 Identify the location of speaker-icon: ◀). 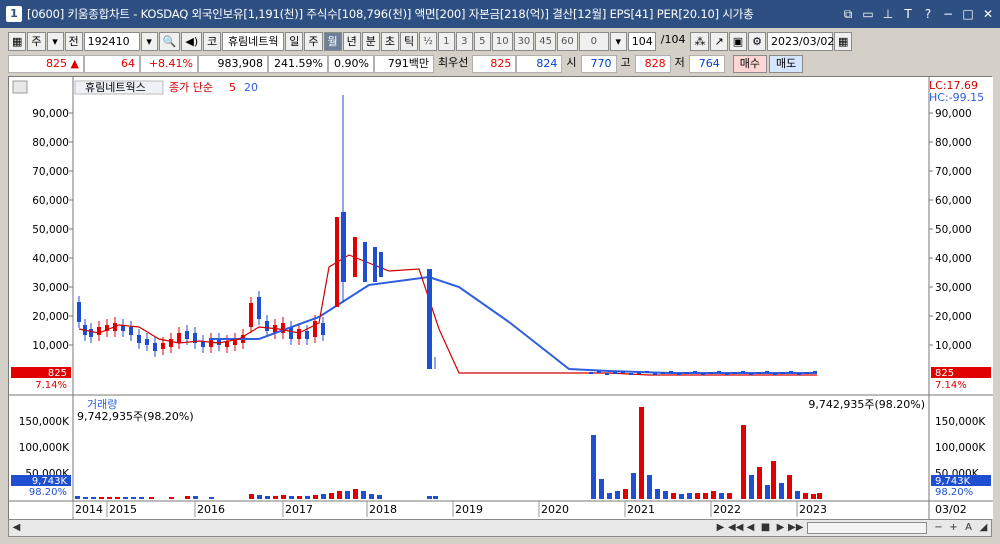
(192, 41).